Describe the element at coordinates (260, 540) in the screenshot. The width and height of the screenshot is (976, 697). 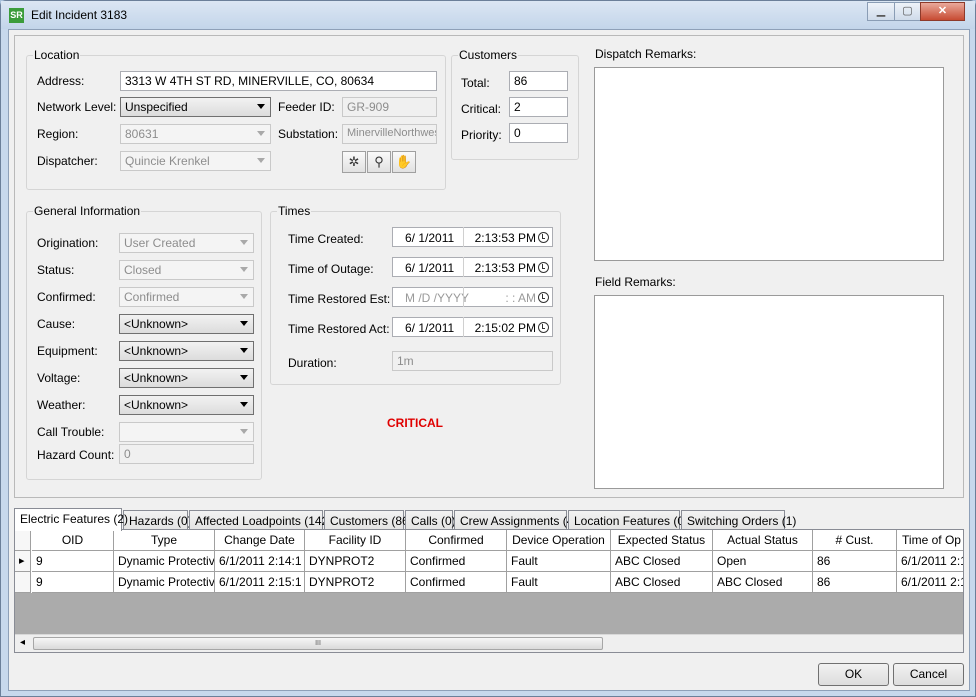
I see `column-header-change-date: Change Date` at that location.